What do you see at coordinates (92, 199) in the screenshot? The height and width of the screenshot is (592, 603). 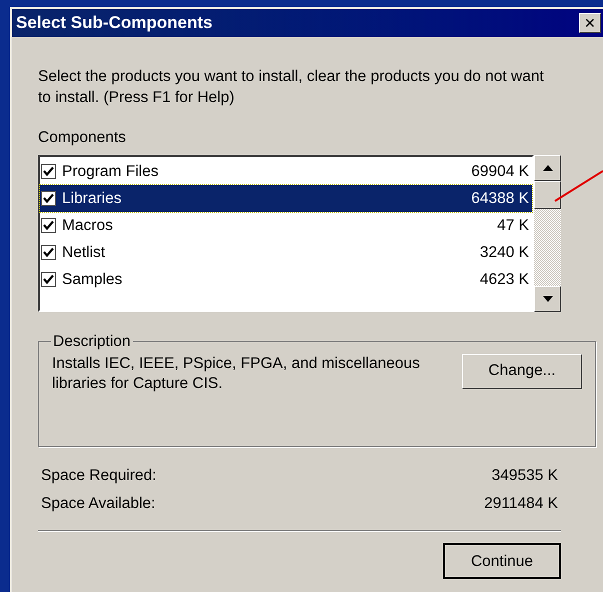 I see `component-name: Libraries` at bounding box center [92, 199].